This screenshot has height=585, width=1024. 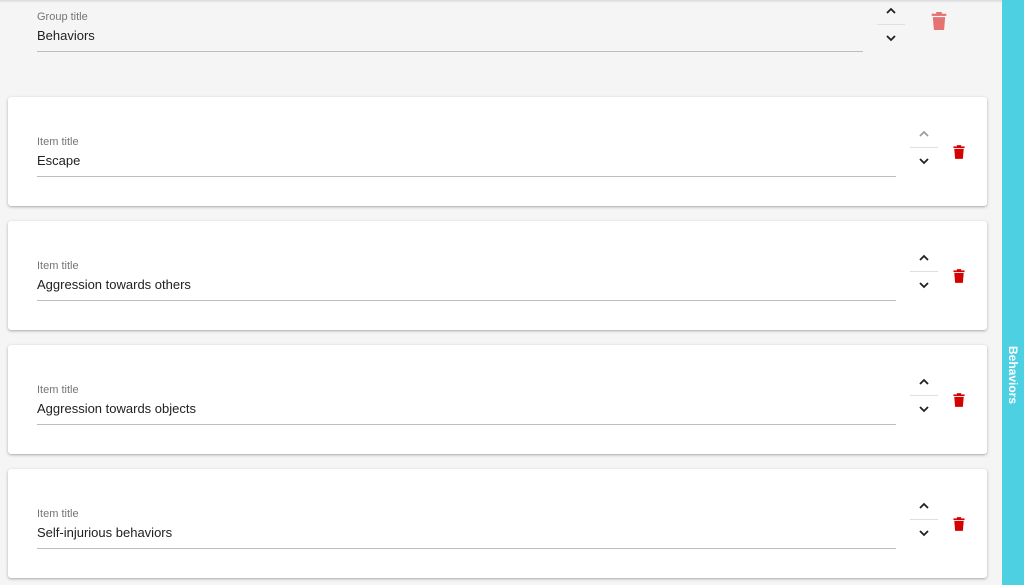 I want to click on item-title-value: Escape, so click(x=466, y=164).